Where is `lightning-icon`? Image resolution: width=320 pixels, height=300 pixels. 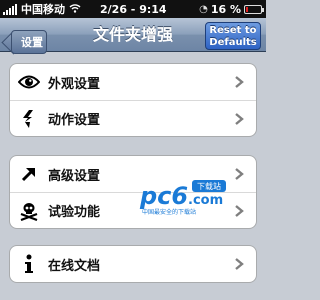
lightning-icon is located at coordinates (29, 119).